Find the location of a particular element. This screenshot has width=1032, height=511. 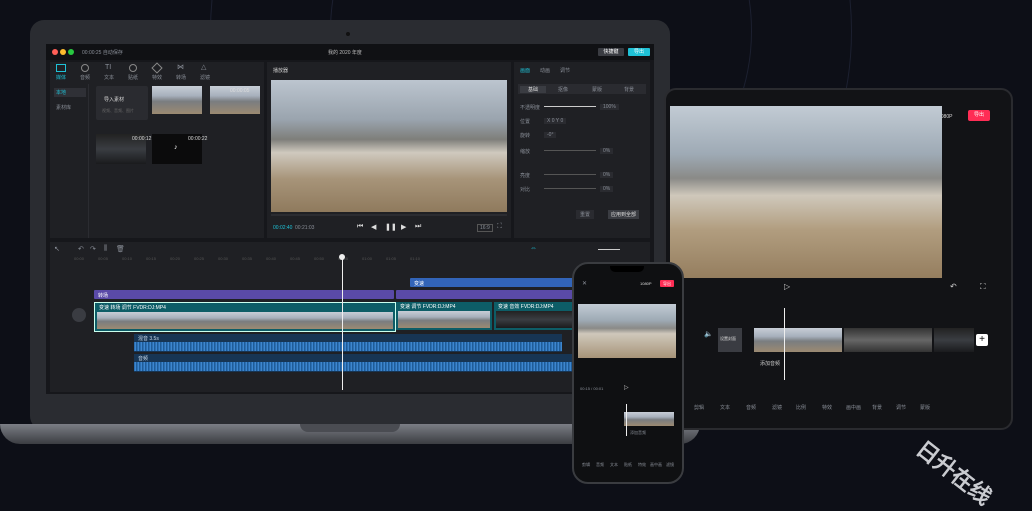

ruler-tick: 01:05 is located at coordinates (391, 258).